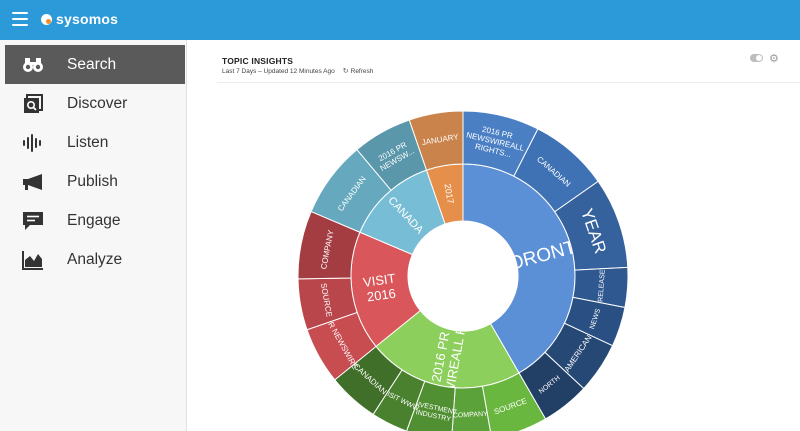 The width and height of the screenshot is (800, 431). What do you see at coordinates (33, 260) in the screenshot?
I see `area-chart-icon` at bounding box center [33, 260].